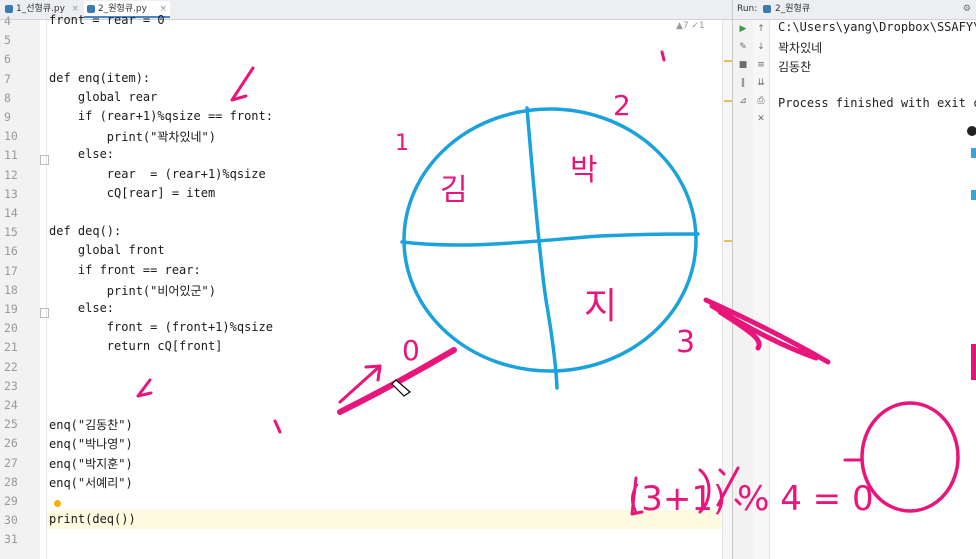 The width and height of the screenshot is (976, 559). I want to click on circle-divider-vertical, so click(542, 248).